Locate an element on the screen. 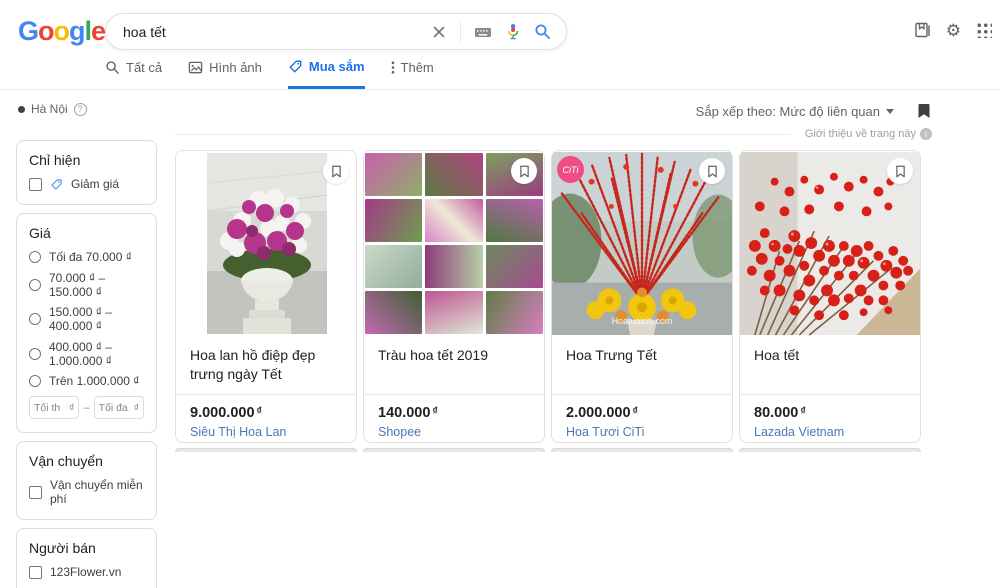 This screenshot has height=588, width=1000. product-seller-link: Hoa Tươi CiTi is located at coordinates (642, 432).